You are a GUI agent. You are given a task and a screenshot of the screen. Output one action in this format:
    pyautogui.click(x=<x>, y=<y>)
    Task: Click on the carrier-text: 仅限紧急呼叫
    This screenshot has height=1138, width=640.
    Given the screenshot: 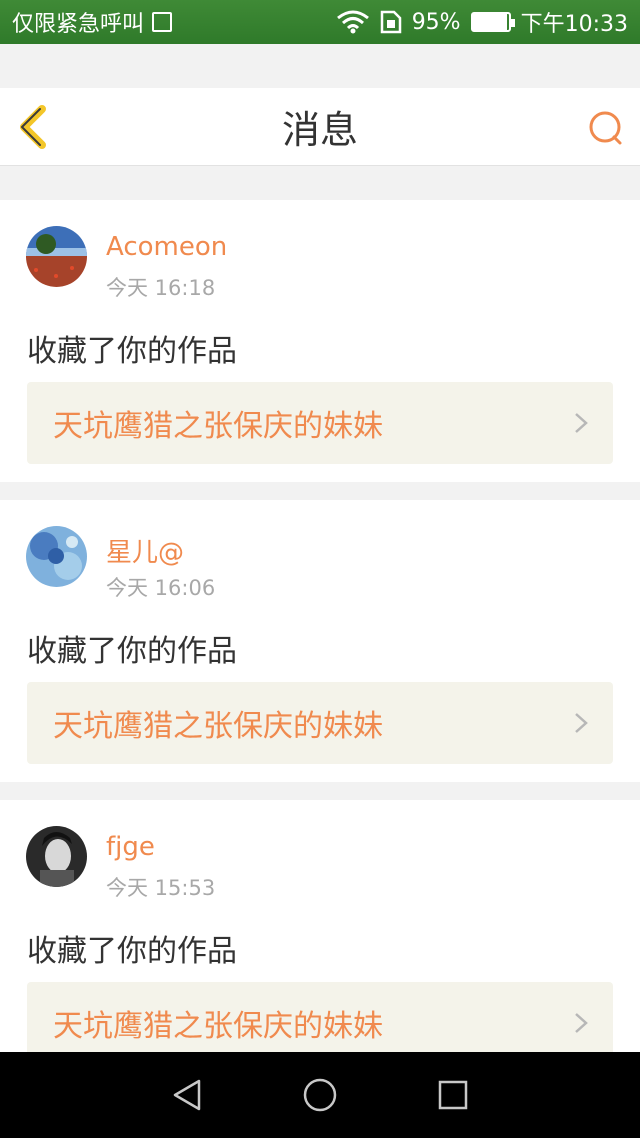 What is the action you would take?
    pyautogui.click(x=78, y=24)
    